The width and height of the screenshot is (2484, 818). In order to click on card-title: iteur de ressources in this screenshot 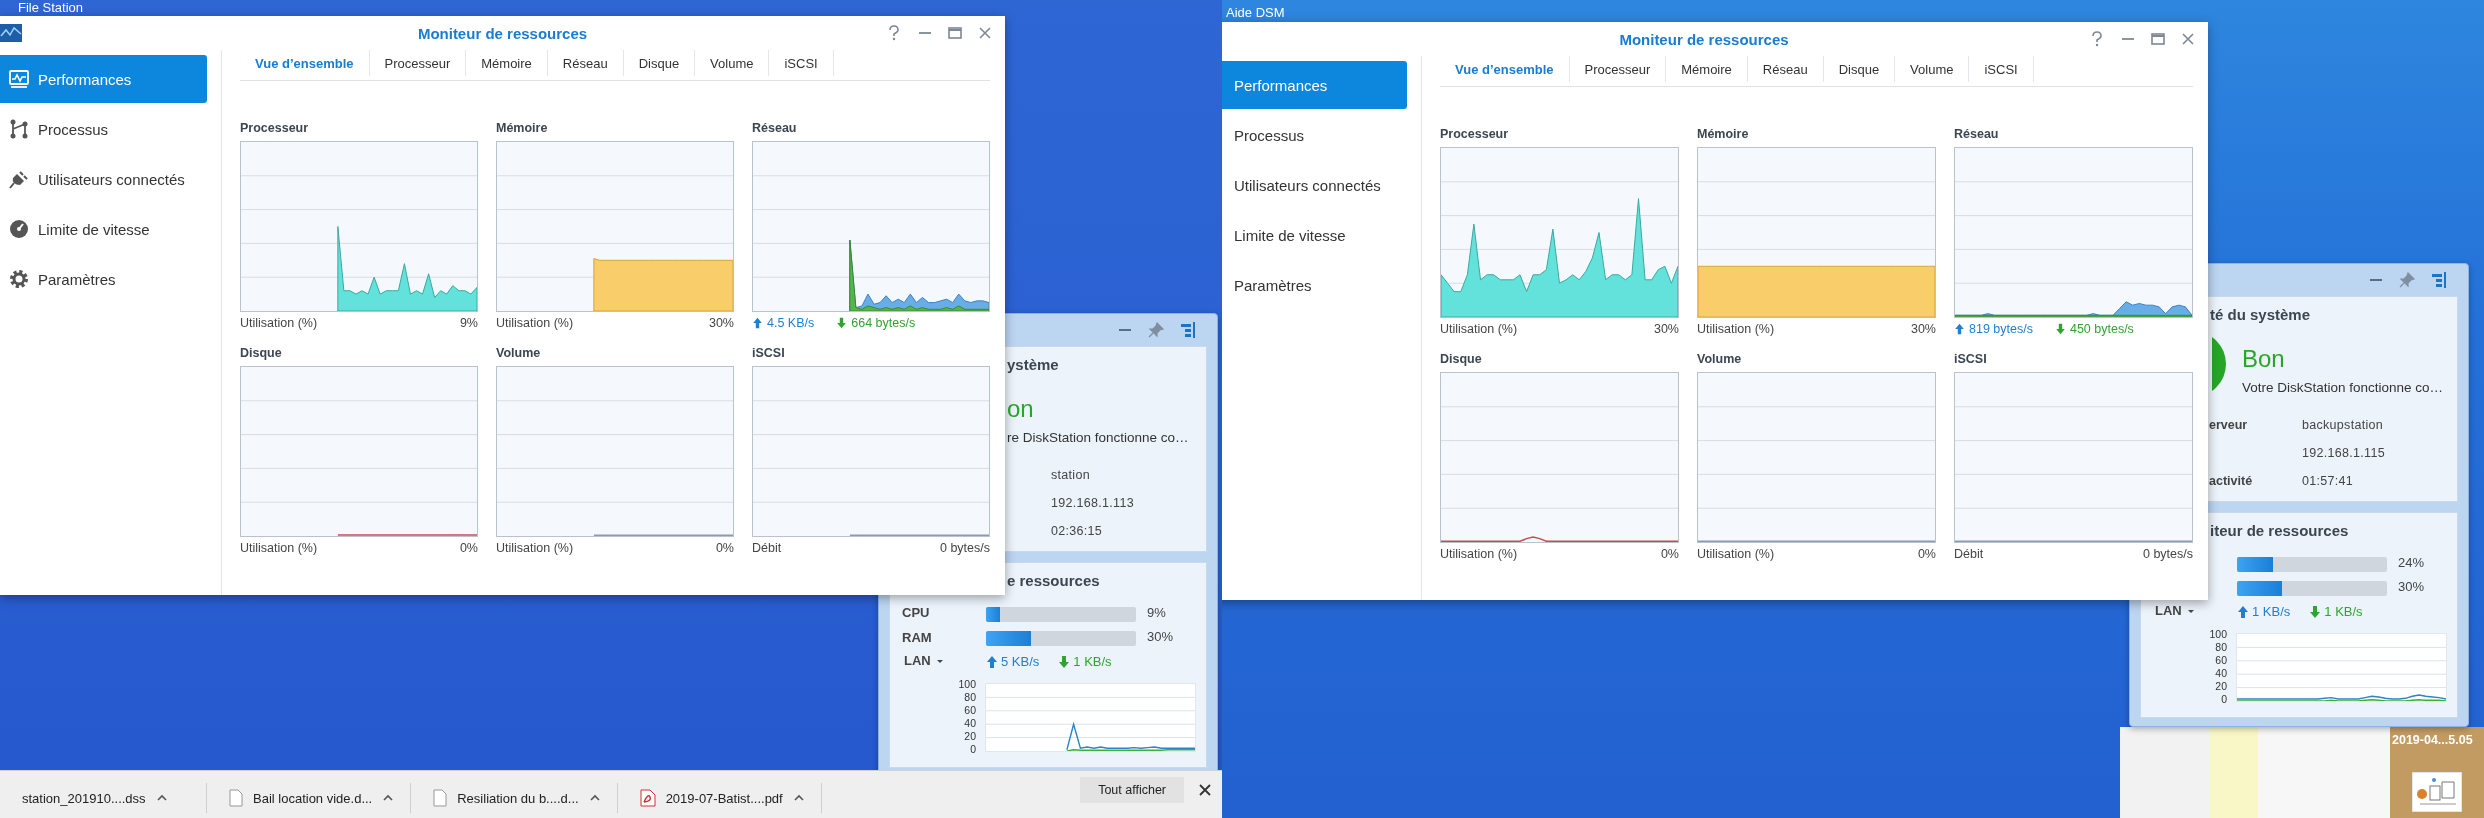, I will do `click(2279, 530)`.